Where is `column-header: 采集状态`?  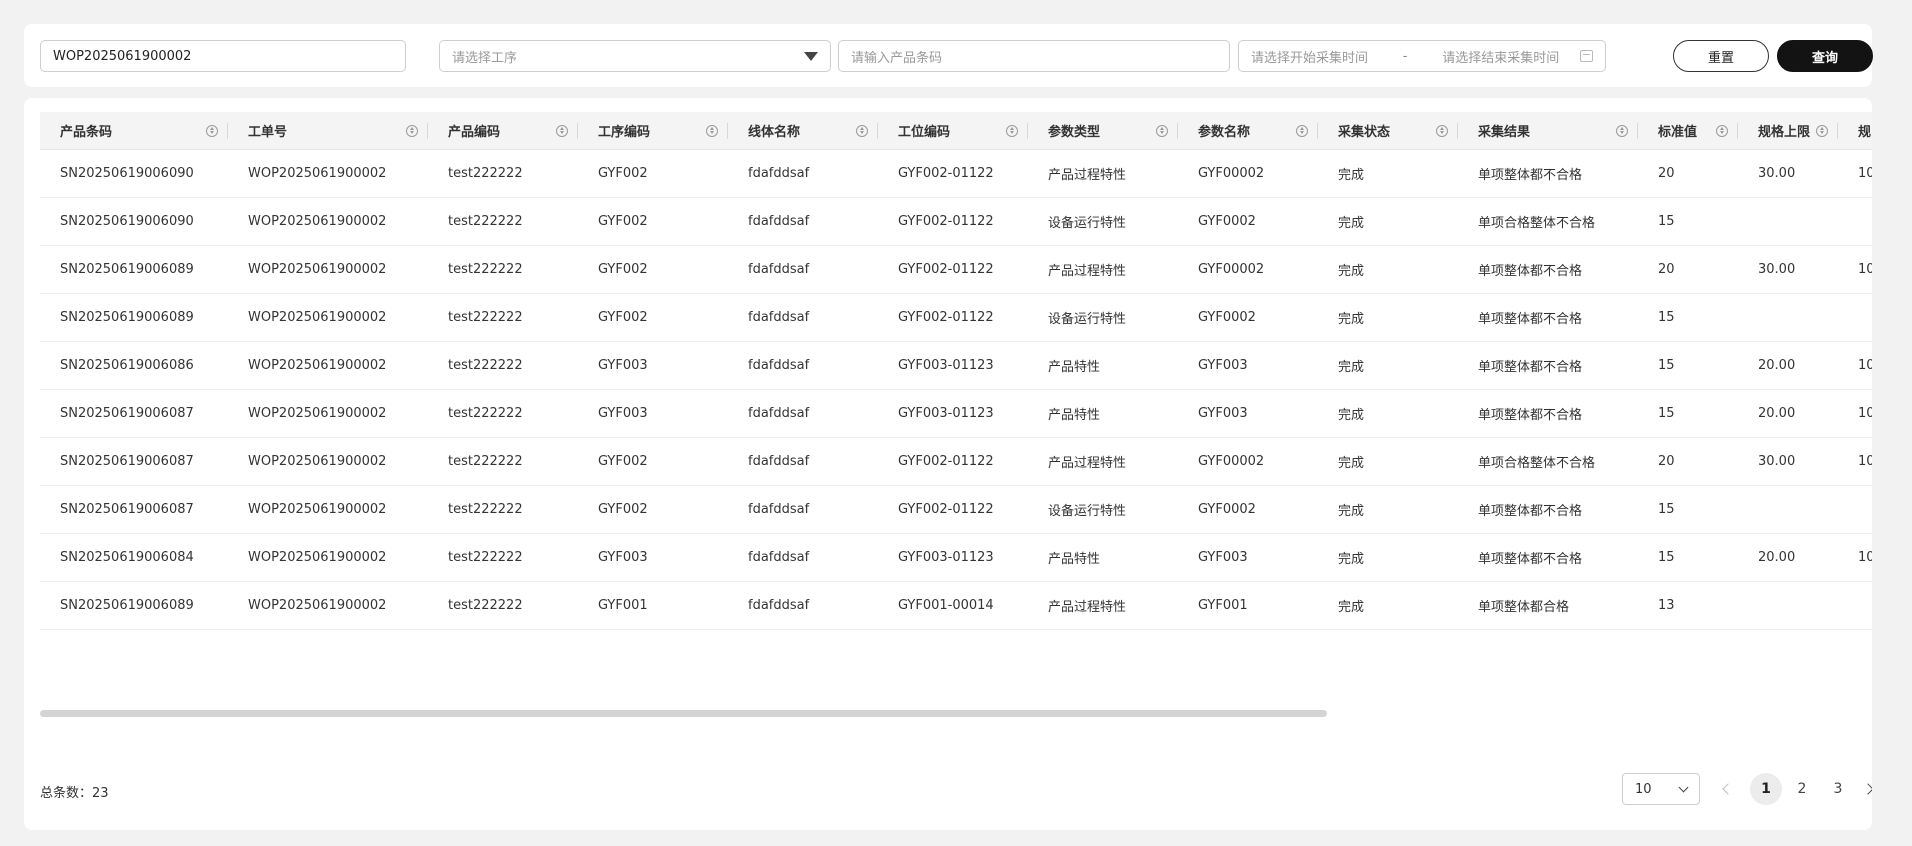 column-header: 采集状态 is located at coordinates (1388, 130).